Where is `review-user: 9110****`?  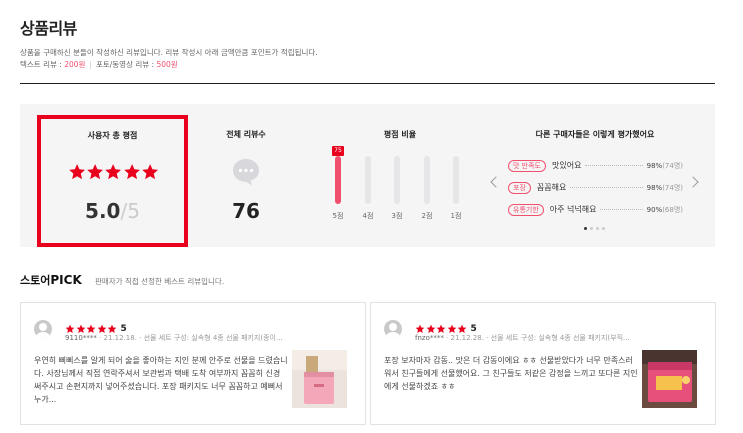 review-user: 9110**** is located at coordinates (81, 338).